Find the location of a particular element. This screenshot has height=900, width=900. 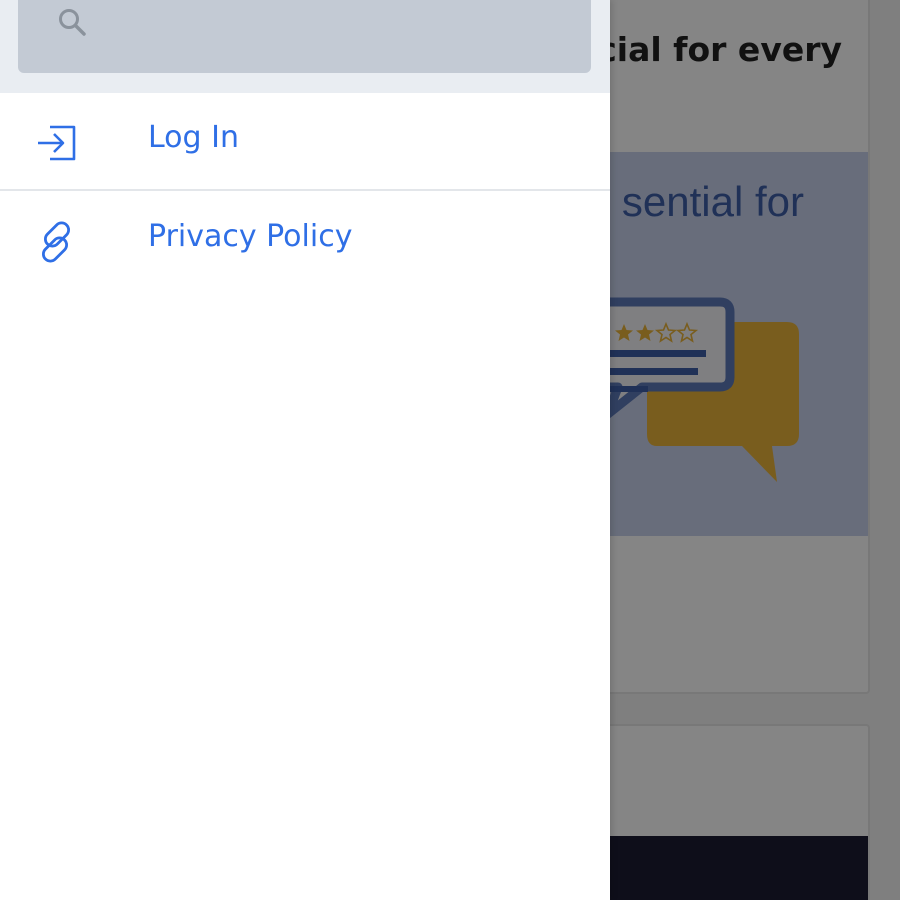

menu-item-privacy-policy: Privacy Policy is located at coordinates (305, 240).